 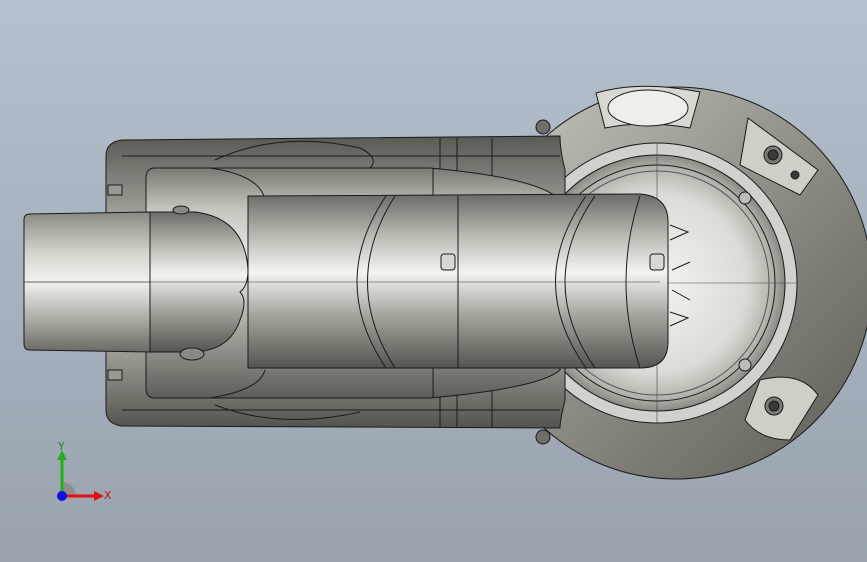 What do you see at coordinates (84, 471) in the screenshot?
I see `coordinate-triad: Y X` at bounding box center [84, 471].